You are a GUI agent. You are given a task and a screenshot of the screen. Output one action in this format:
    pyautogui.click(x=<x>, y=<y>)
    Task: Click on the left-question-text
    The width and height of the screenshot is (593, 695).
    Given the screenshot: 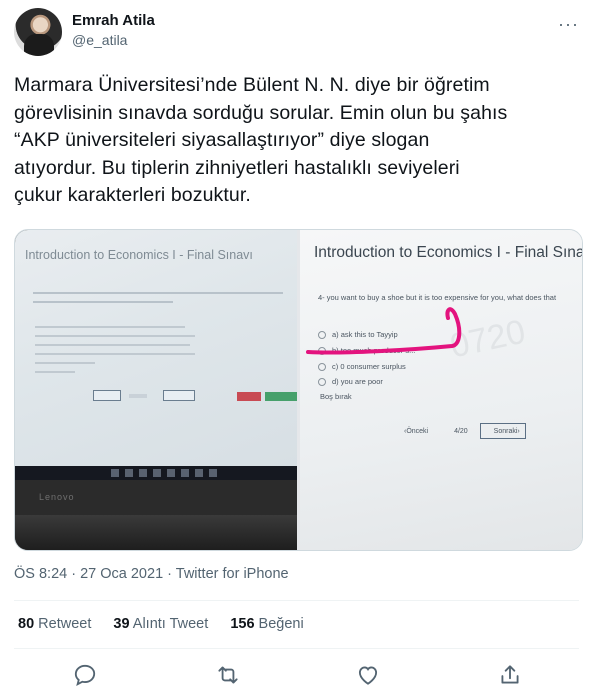 What is the action you would take?
    pyautogui.click(x=163, y=297)
    